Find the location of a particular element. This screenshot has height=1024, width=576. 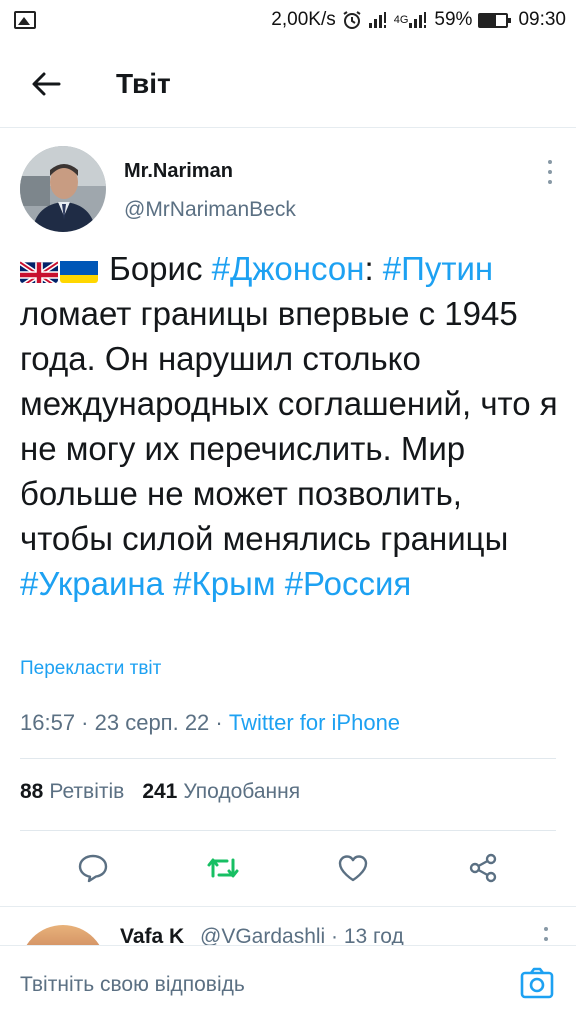

alarm-icon is located at coordinates (352, 20).